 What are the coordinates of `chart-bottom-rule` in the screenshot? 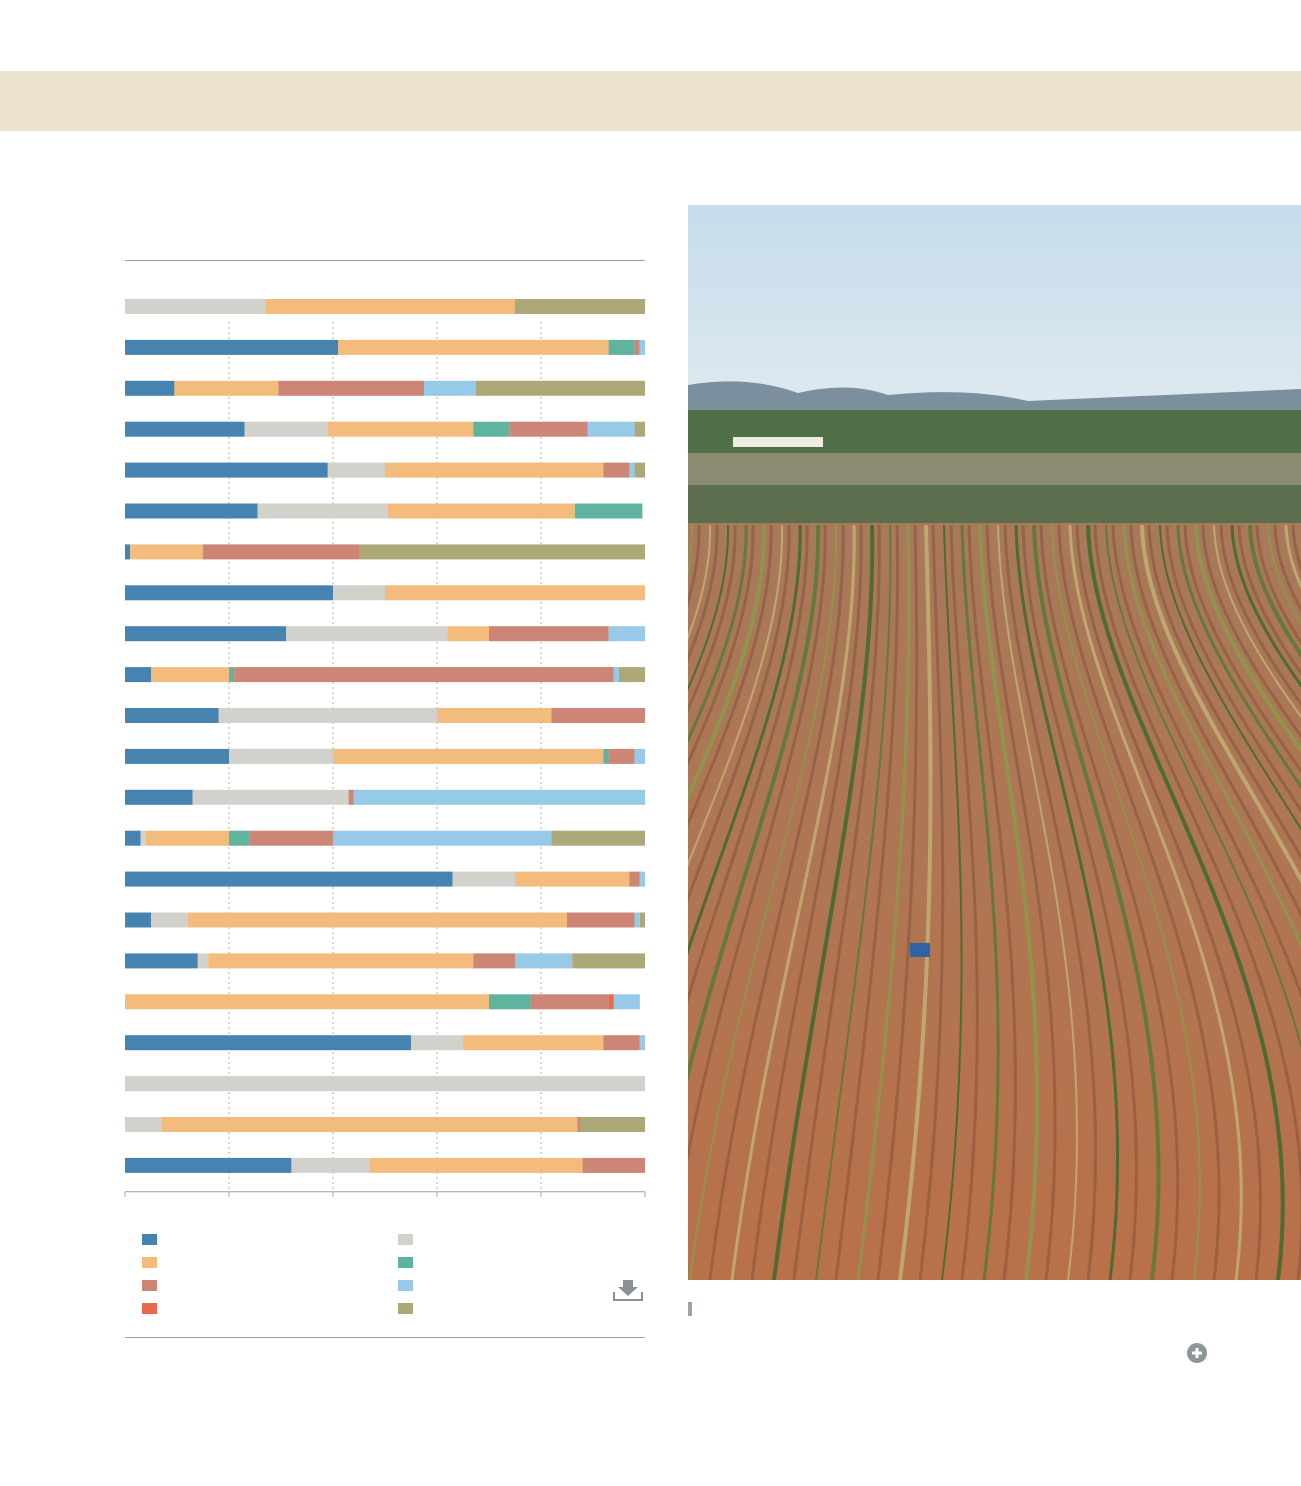 It's located at (385, 1337).